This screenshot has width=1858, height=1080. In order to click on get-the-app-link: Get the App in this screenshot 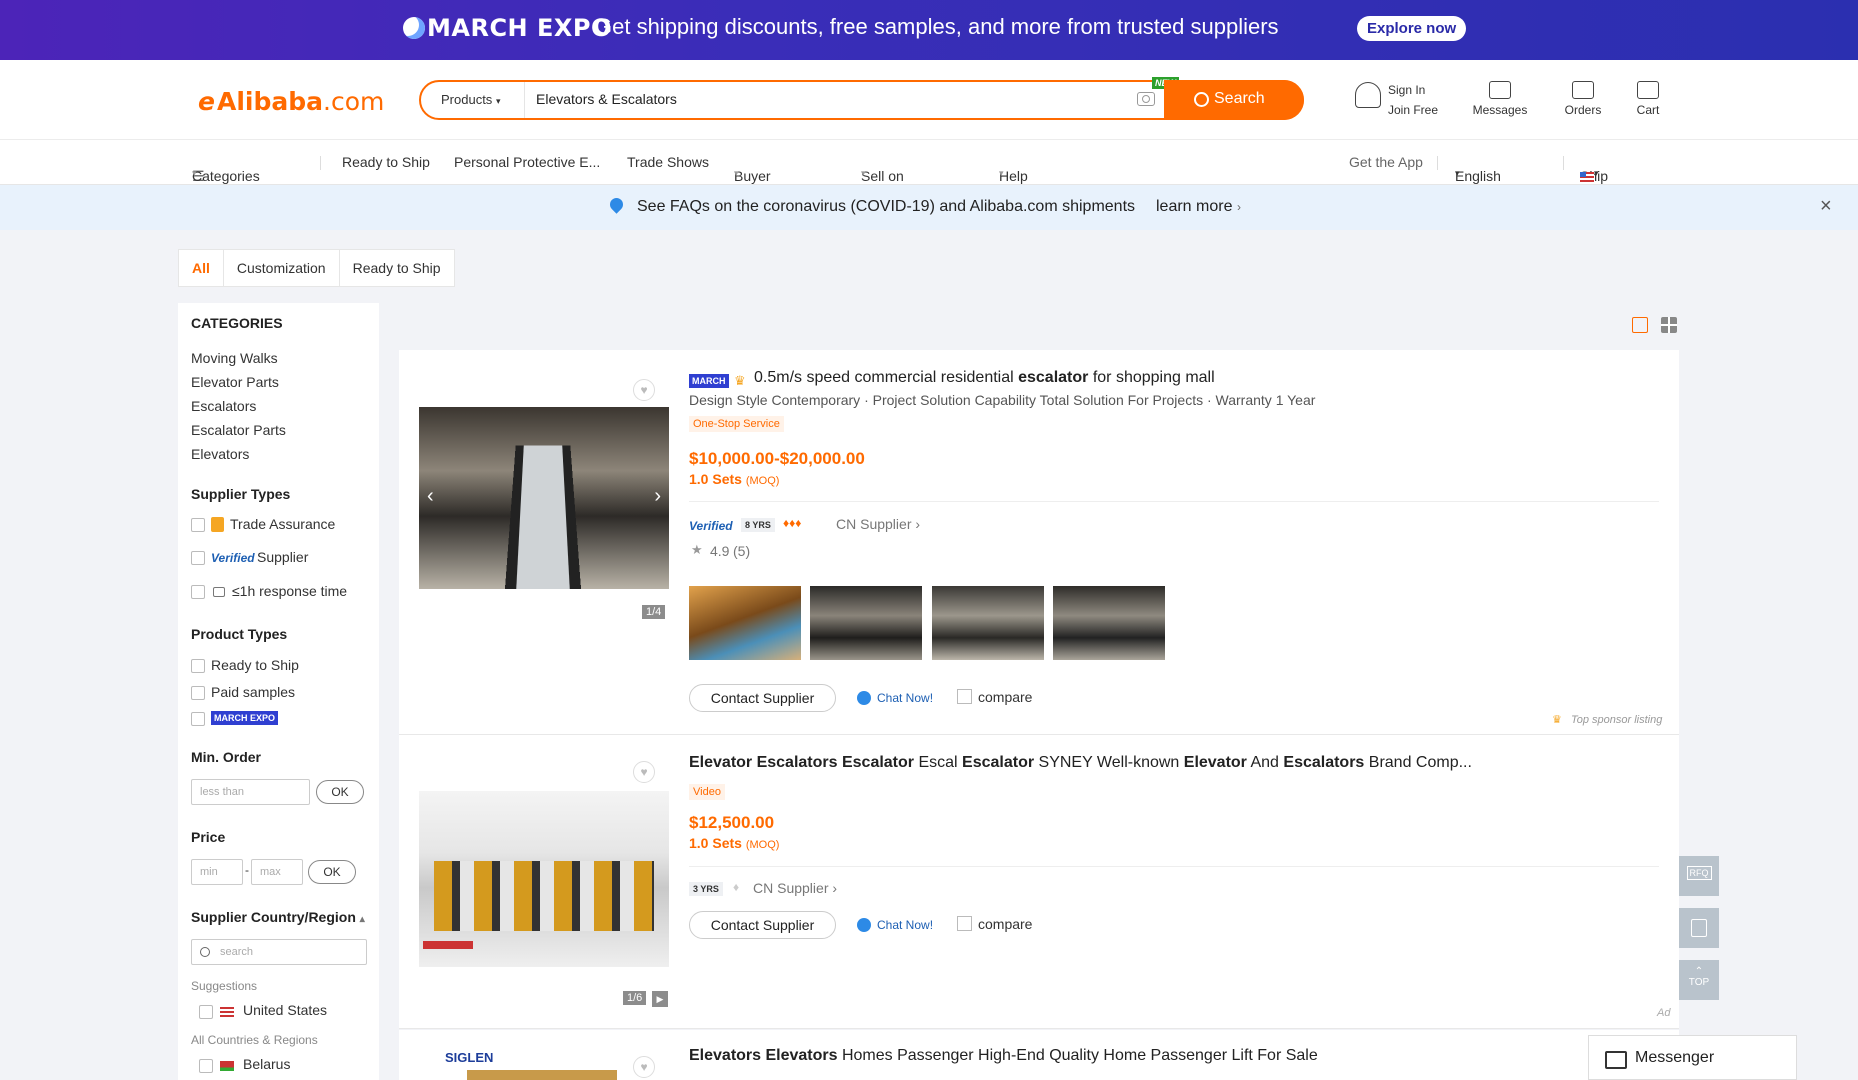, I will do `click(1386, 162)`.